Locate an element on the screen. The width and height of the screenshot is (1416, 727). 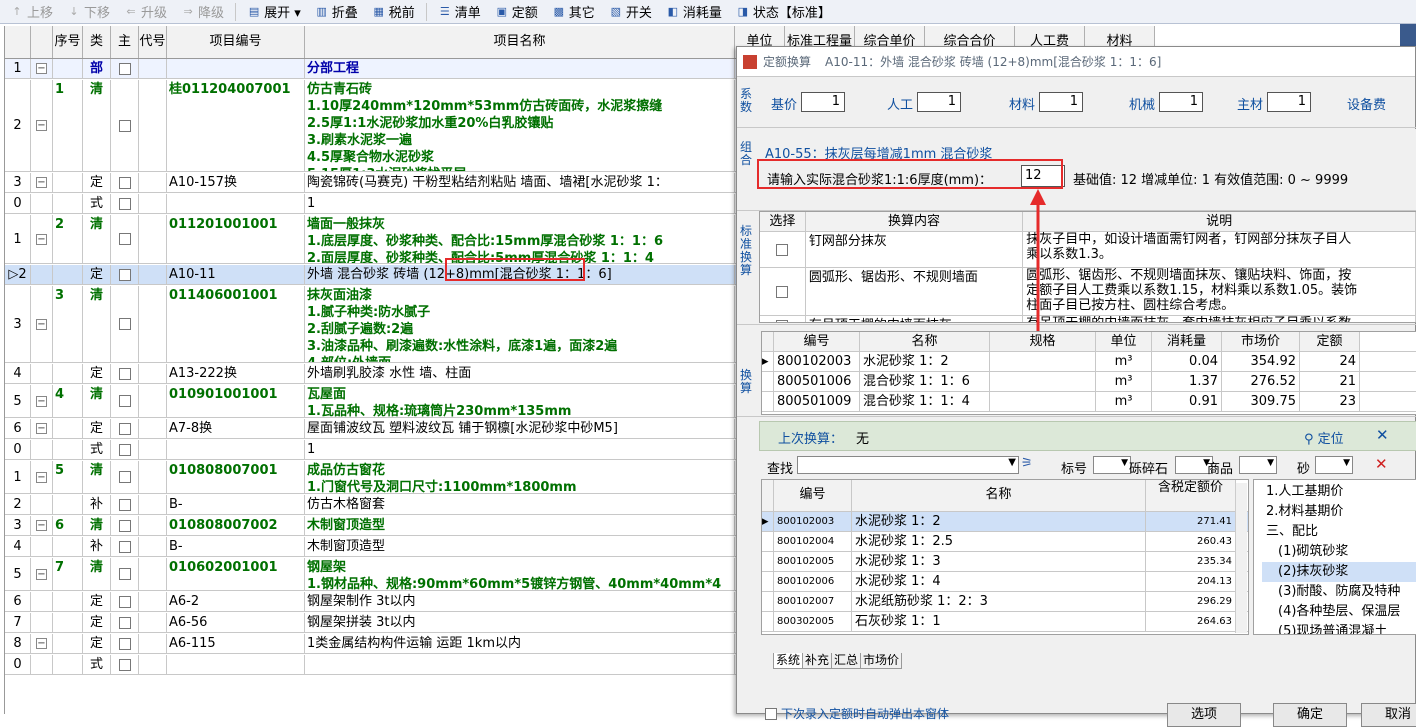
library-row: 800102006 水泥砂浆 1：4 204.13 is located at coordinates (1005, 582).